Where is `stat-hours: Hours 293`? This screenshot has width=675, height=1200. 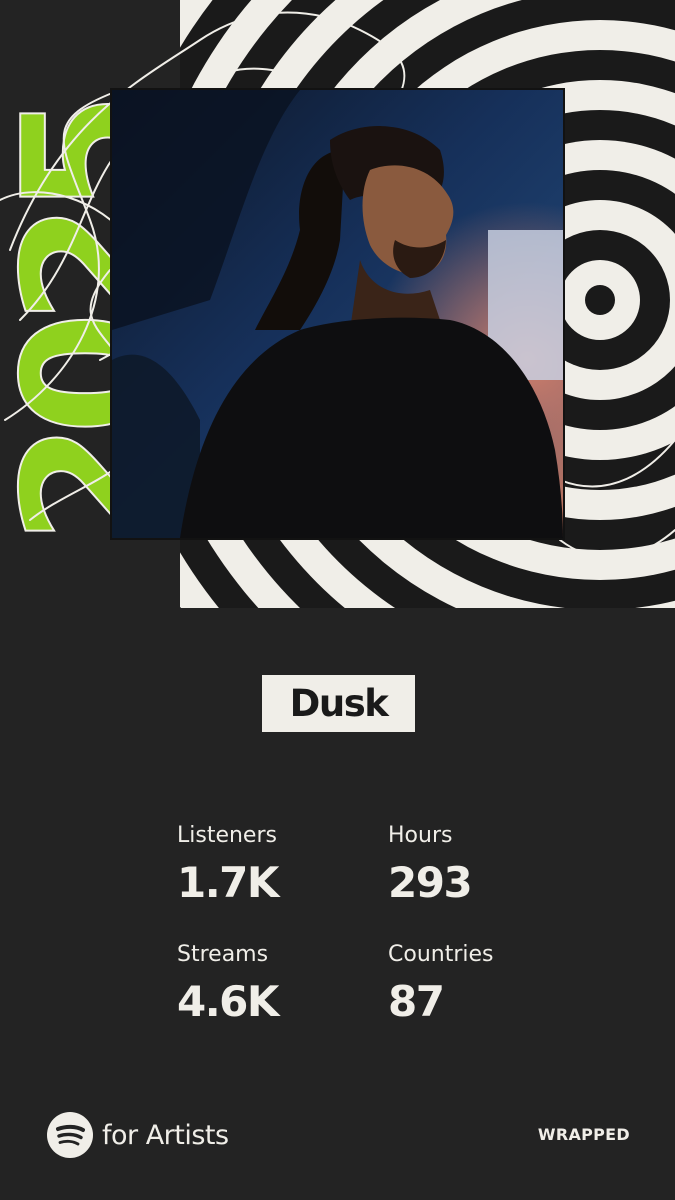 stat-hours: Hours 293 is located at coordinates (430, 865).